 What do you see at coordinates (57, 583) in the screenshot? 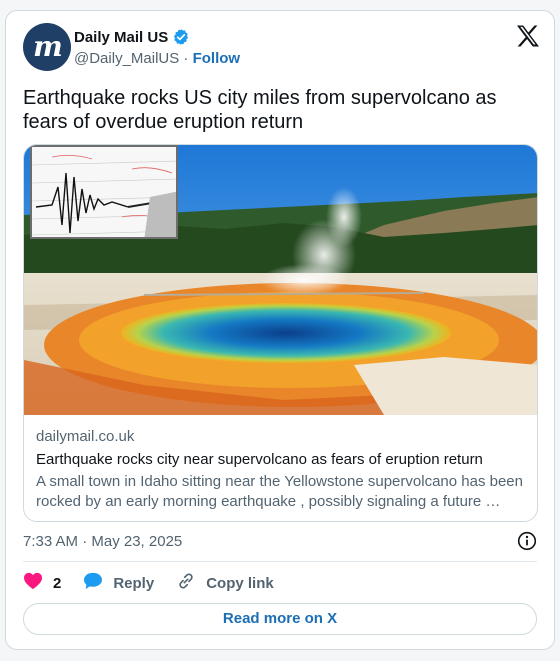
I see `like-count: 2` at bounding box center [57, 583].